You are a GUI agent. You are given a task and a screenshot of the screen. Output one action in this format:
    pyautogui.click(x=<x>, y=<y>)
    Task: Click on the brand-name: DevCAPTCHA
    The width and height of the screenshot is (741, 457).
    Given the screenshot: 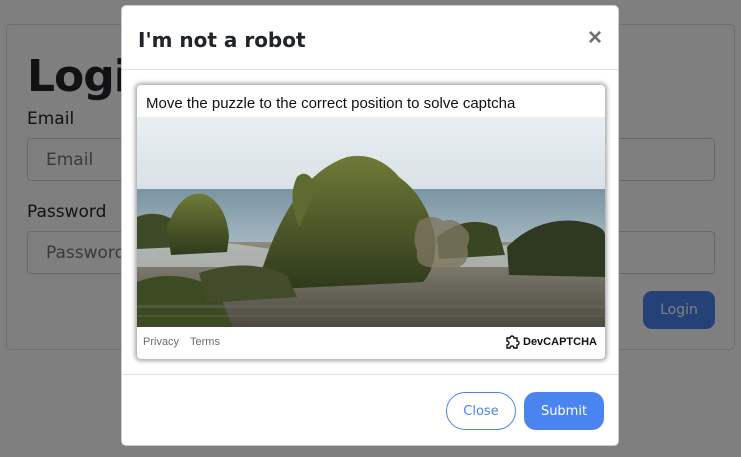 What is the action you would take?
    pyautogui.click(x=560, y=342)
    